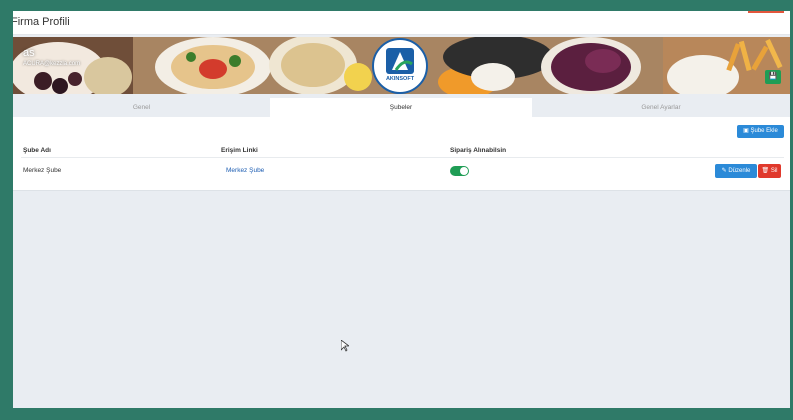  I want to click on tab-label: Genel Ayarlar, so click(661, 107).